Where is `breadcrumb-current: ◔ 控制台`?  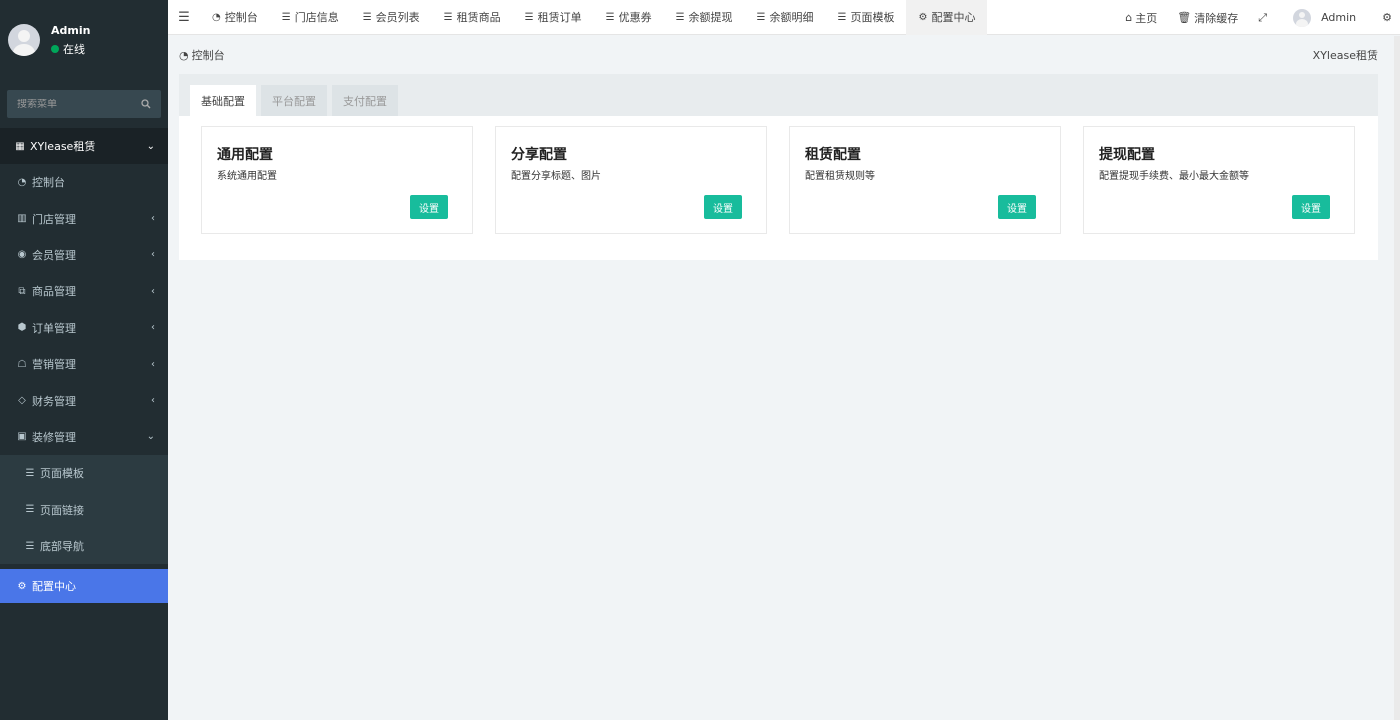
breadcrumb-current: ◔ 控制台 is located at coordinates (202, 55).